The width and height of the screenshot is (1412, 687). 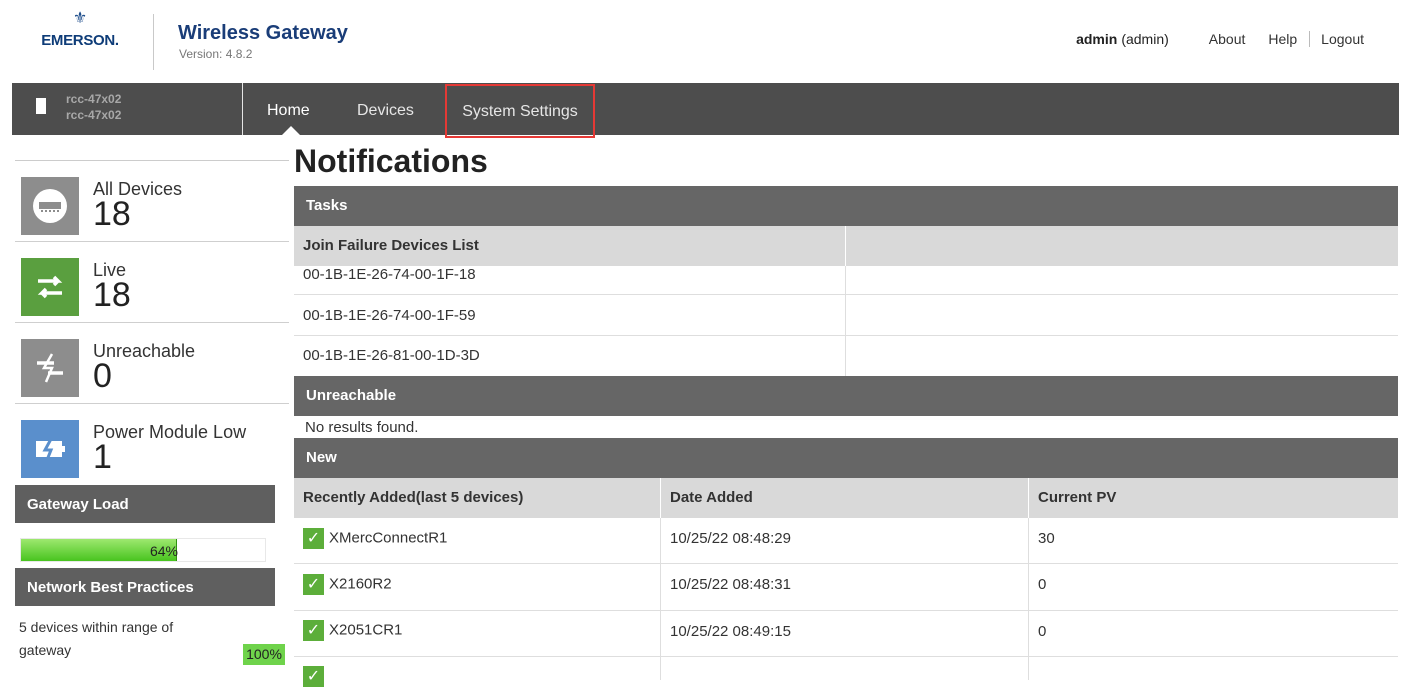 What do you see at coordinates (93, 107) in the screenshot?
I see `gateway-name: rcc-47x02 rcc-47x02` at bounding box center [93, 107].